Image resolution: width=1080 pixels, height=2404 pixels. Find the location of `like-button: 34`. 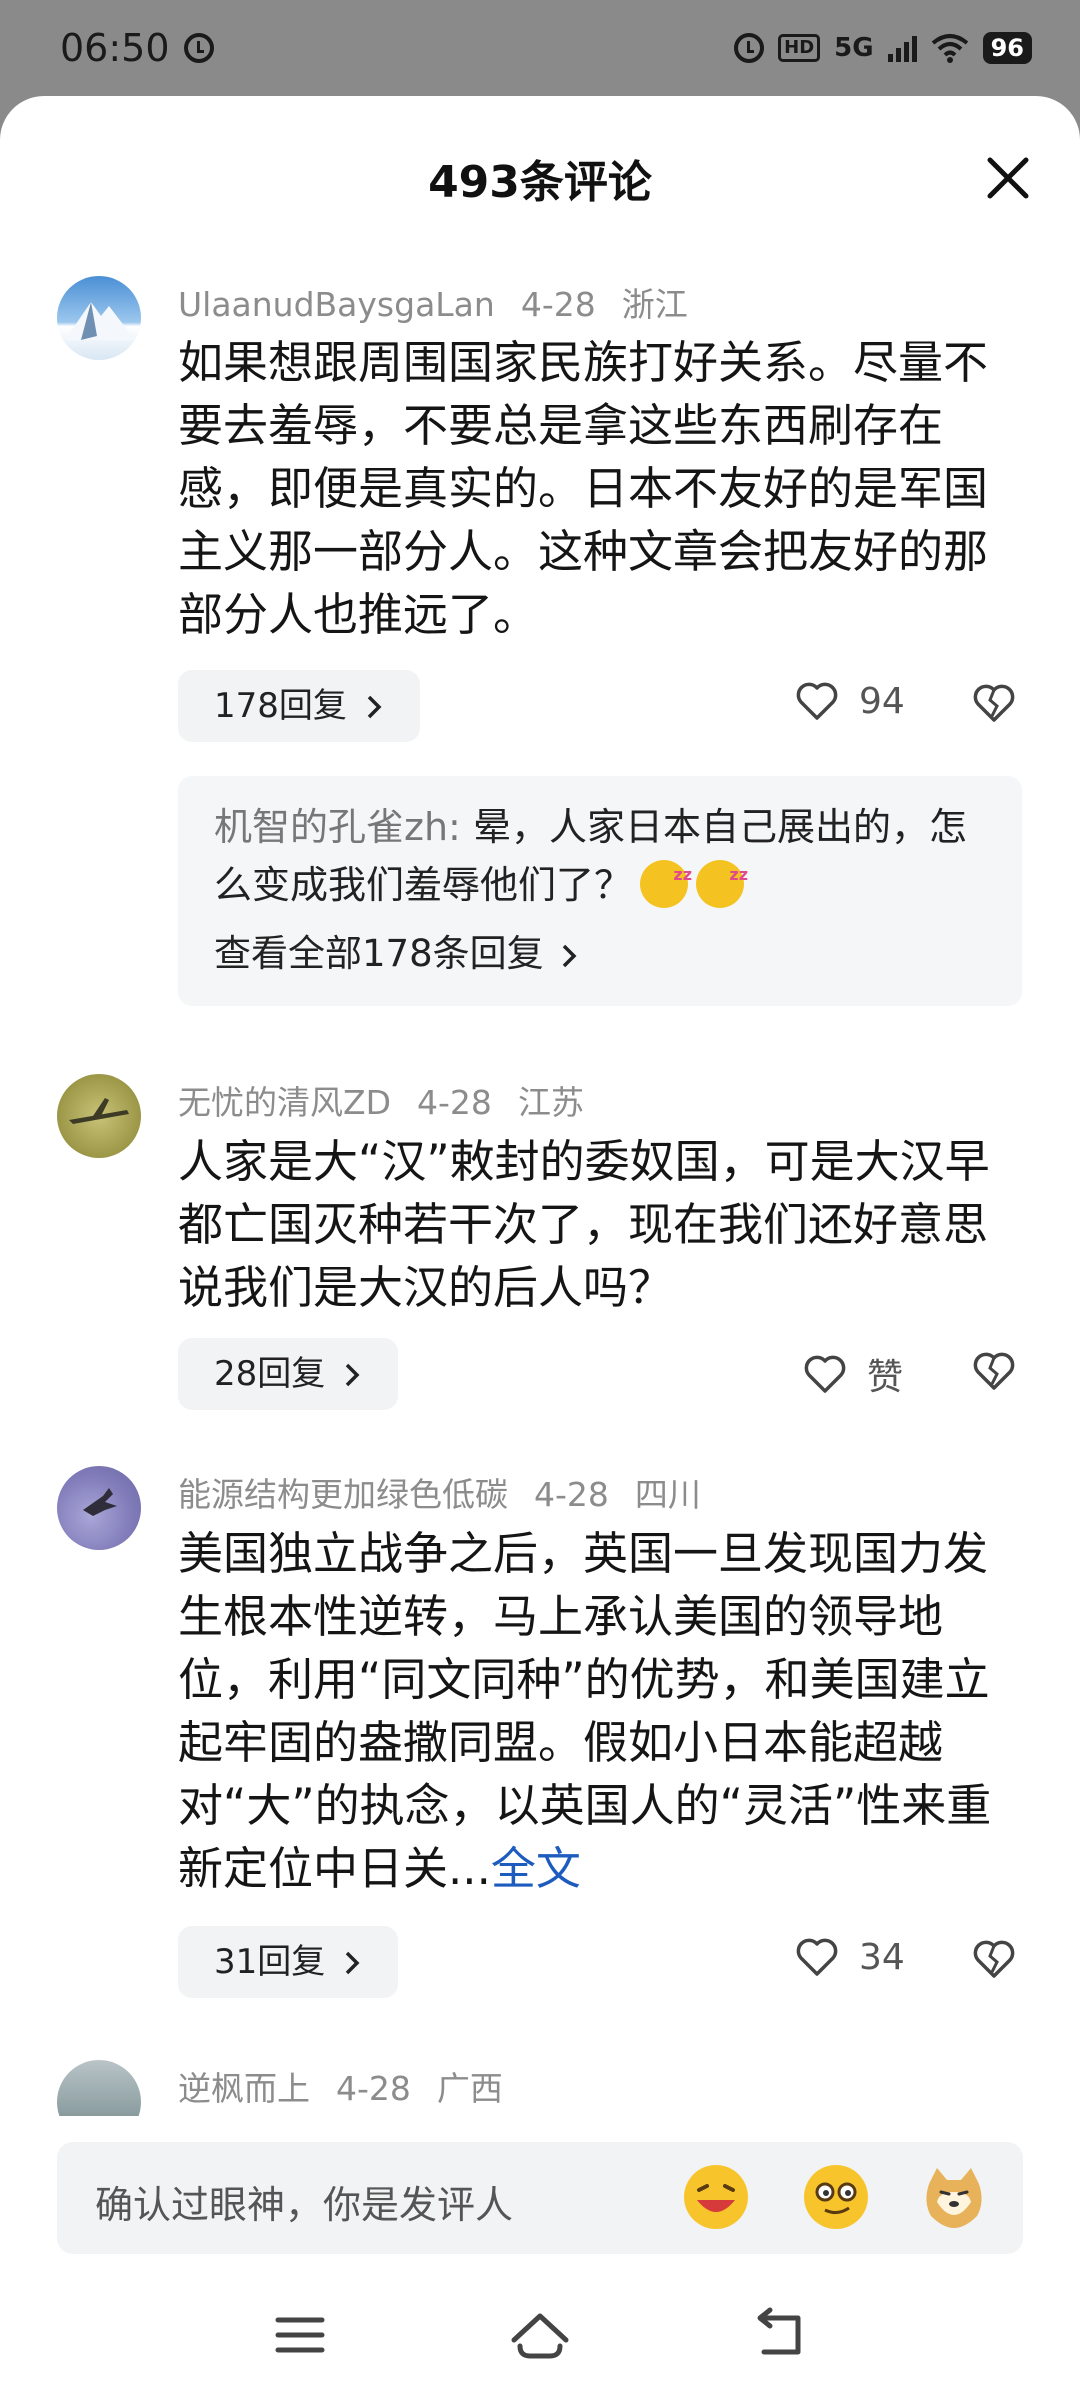

like-button: 34 is located at coordinates (850, 1957).